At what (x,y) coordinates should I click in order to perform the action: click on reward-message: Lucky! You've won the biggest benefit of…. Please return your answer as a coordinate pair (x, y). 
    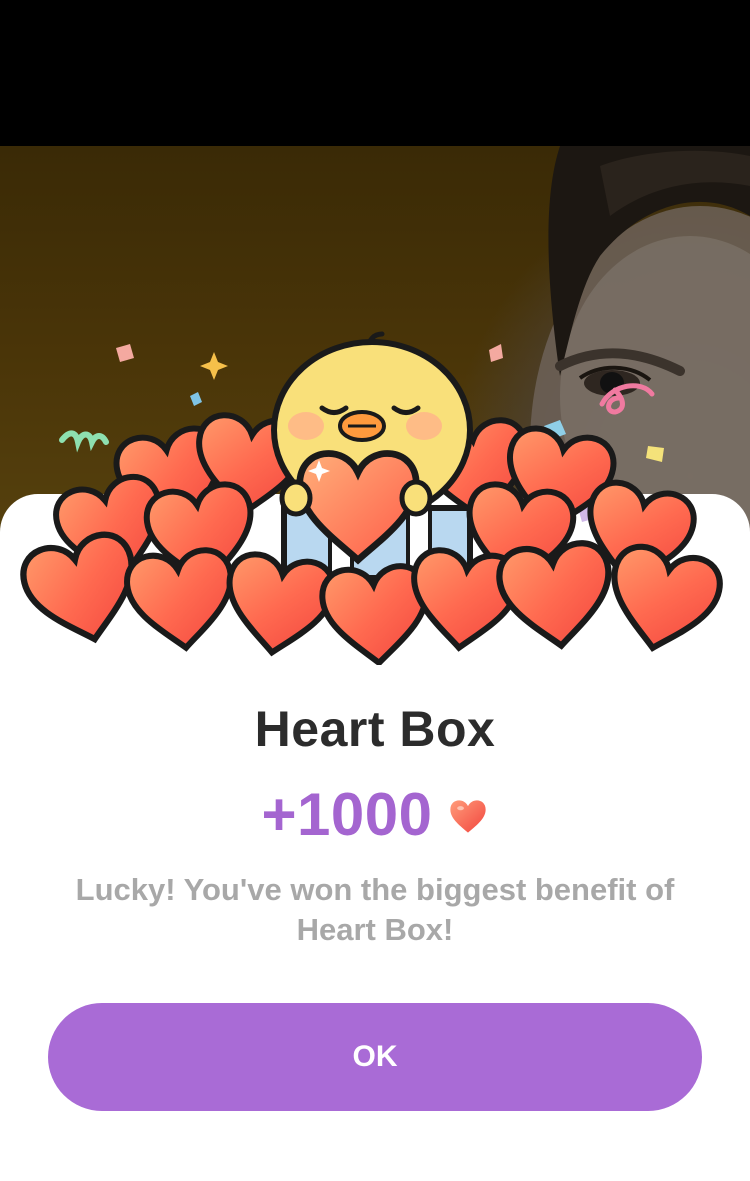
    Looking at the image, I should click on (375, 909).